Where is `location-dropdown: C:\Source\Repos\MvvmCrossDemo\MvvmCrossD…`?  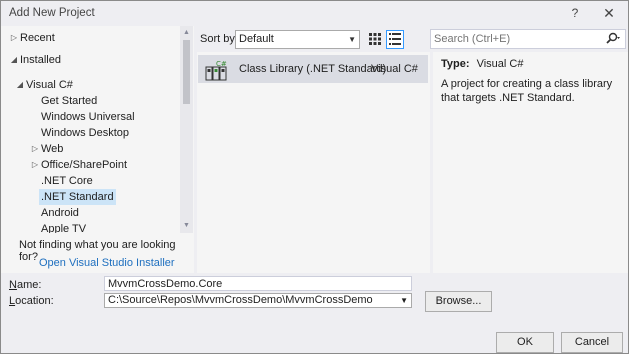
location-dropdown: C:\Source\Repos\MvvmCrossDemo\MvvmCrossD… is located at coordinates (258, 300).